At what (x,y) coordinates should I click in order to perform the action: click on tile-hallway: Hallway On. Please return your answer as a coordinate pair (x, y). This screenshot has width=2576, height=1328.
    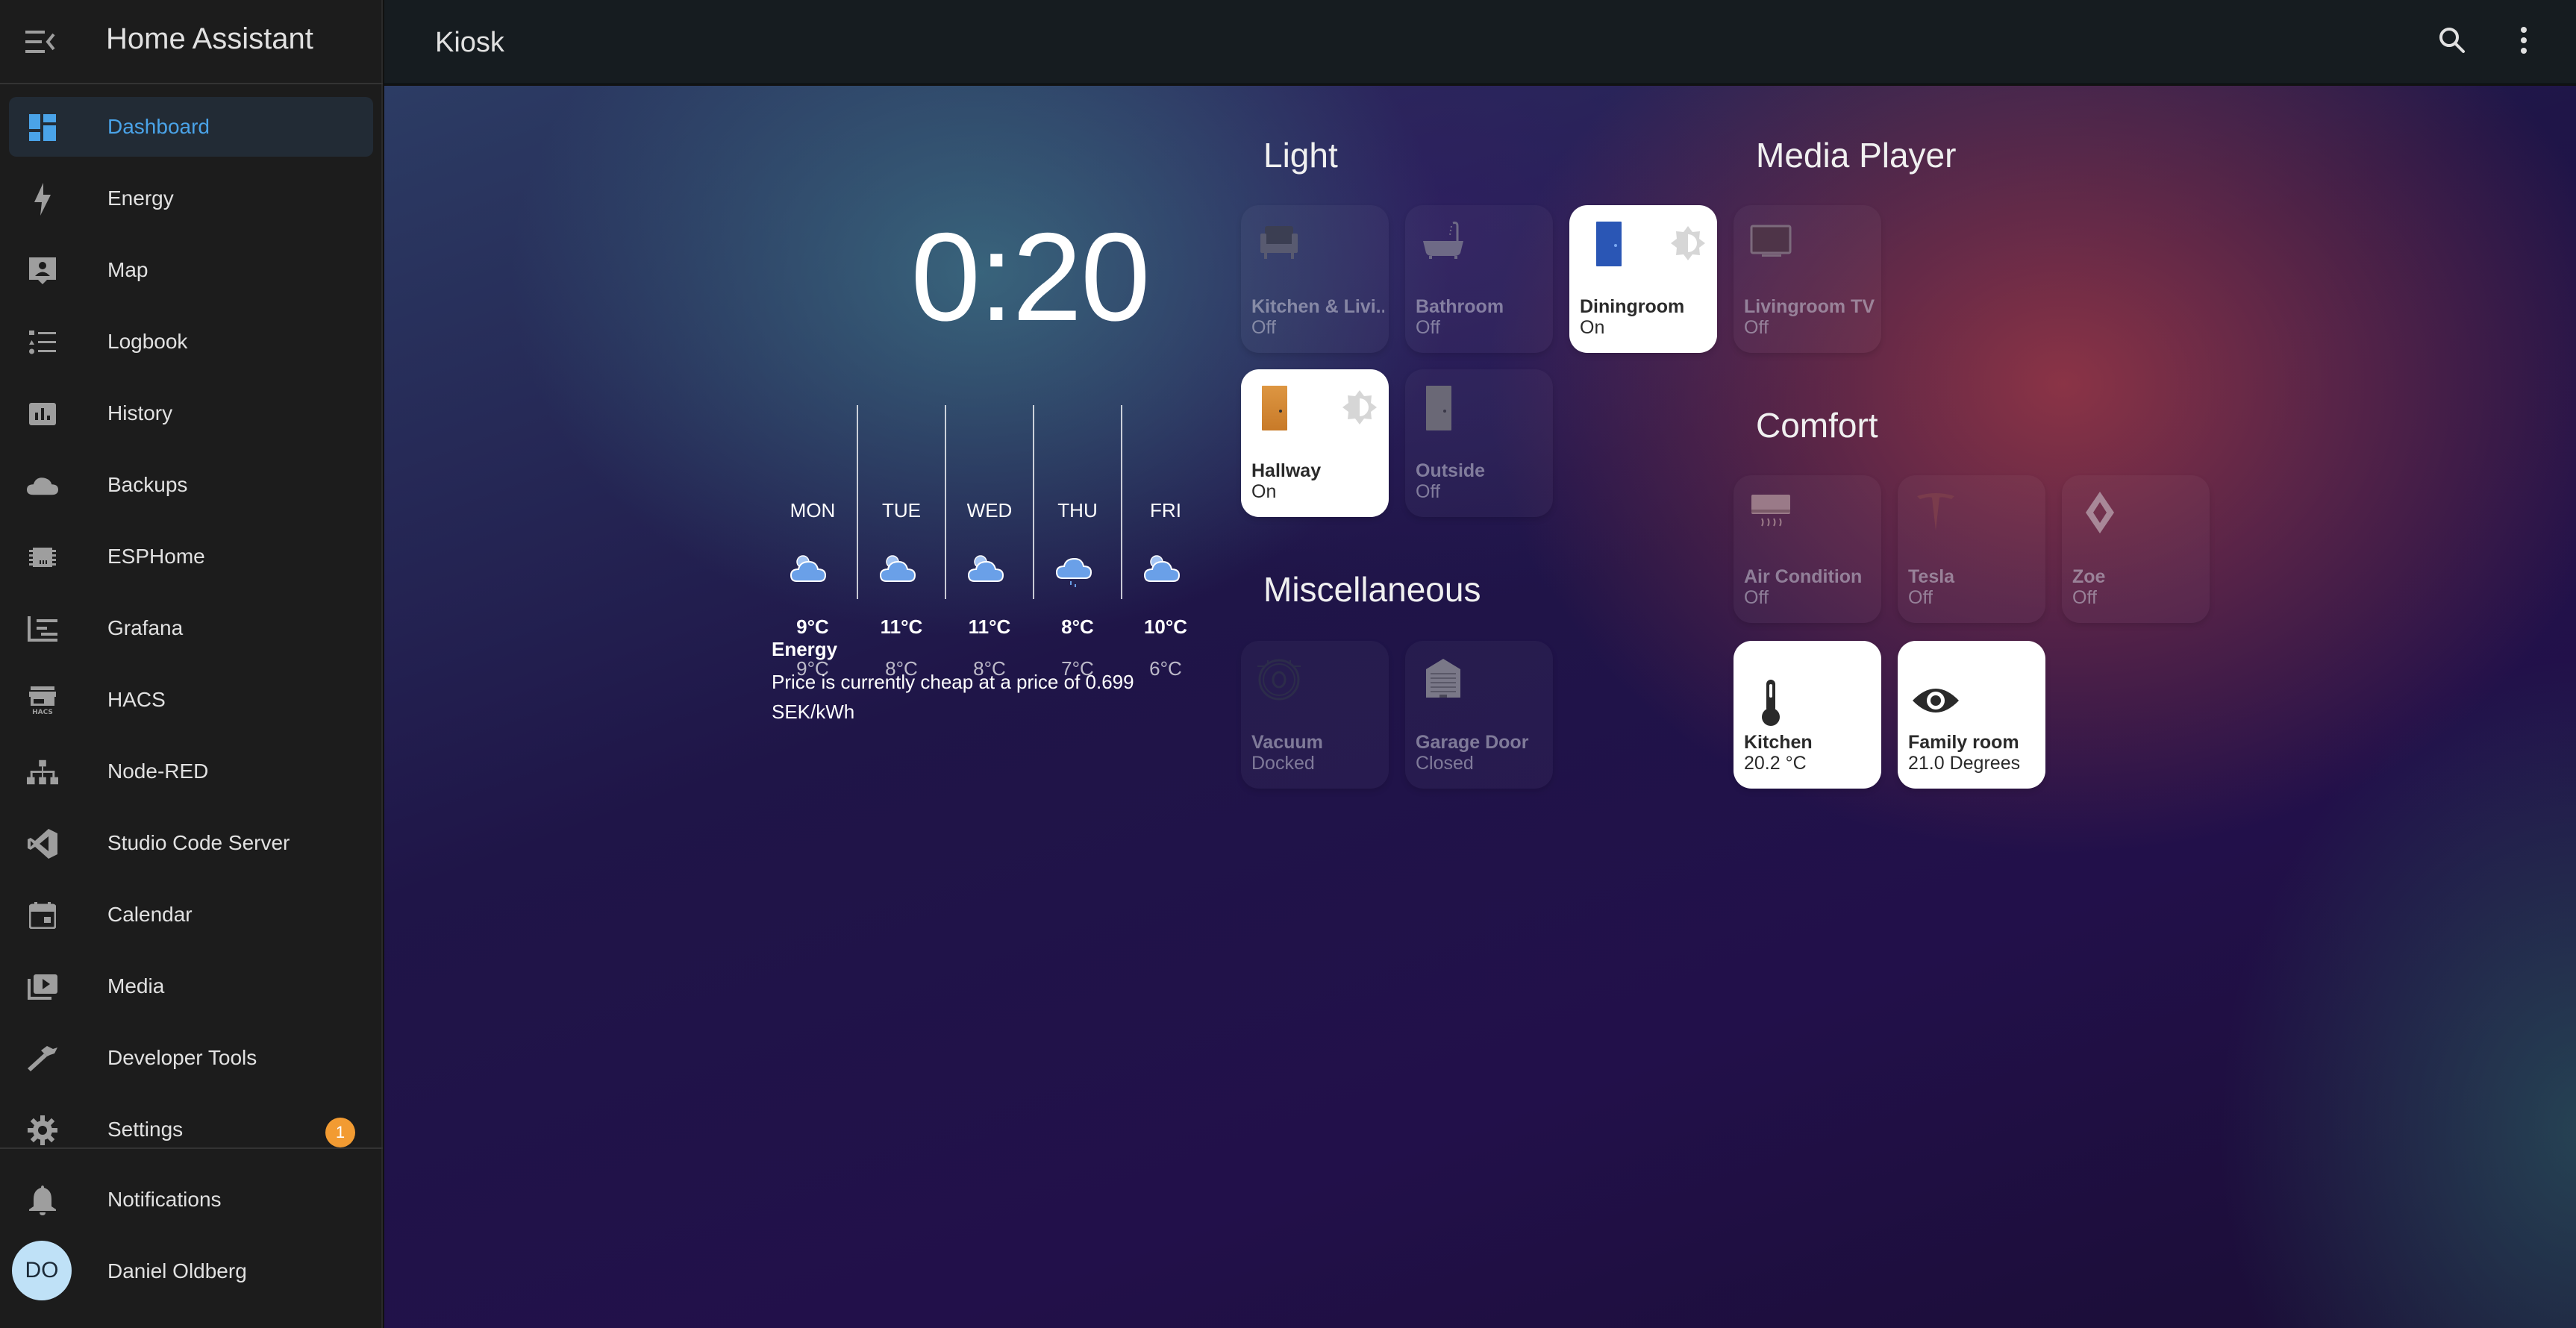
    Looking at the image, I should click on (1315, 443).